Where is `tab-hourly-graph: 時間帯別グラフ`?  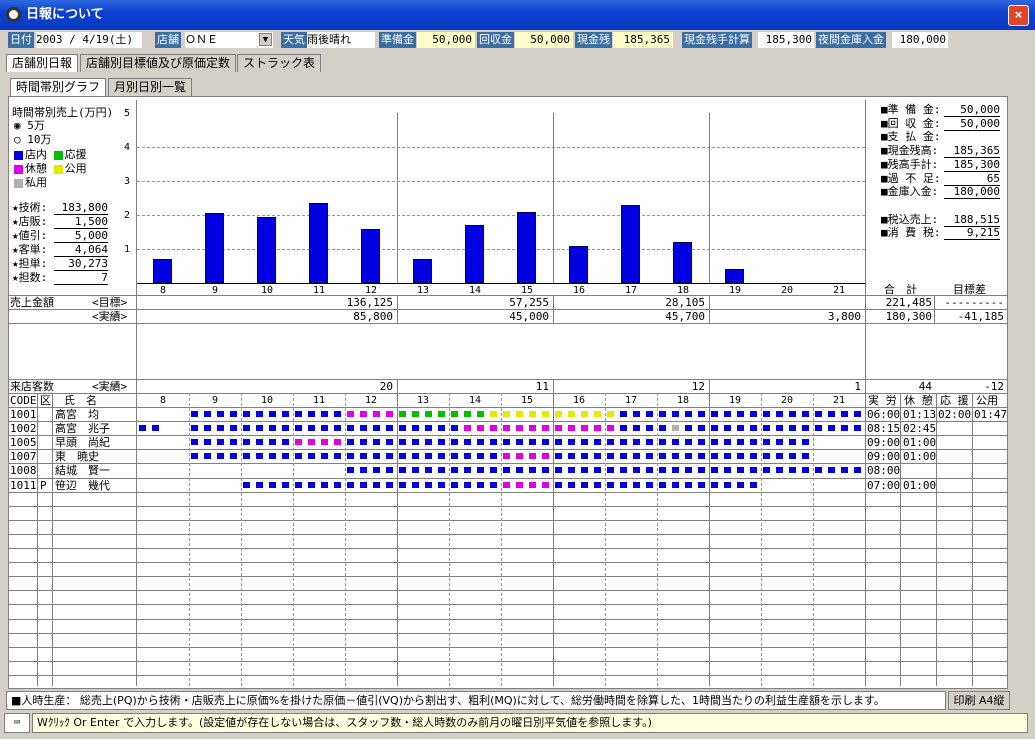 tab-hourly-graph: 時間帯別グラフ is located at coordinates (58, 87).